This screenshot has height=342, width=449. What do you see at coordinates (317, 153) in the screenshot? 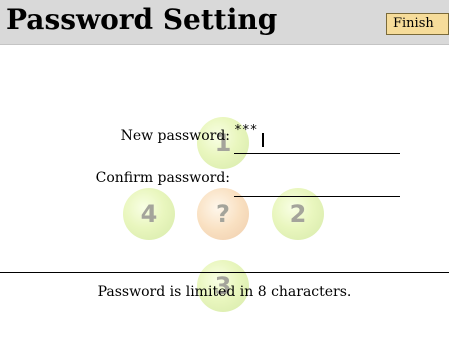
I see `new-password-underline` at bounding box center [317, 153].